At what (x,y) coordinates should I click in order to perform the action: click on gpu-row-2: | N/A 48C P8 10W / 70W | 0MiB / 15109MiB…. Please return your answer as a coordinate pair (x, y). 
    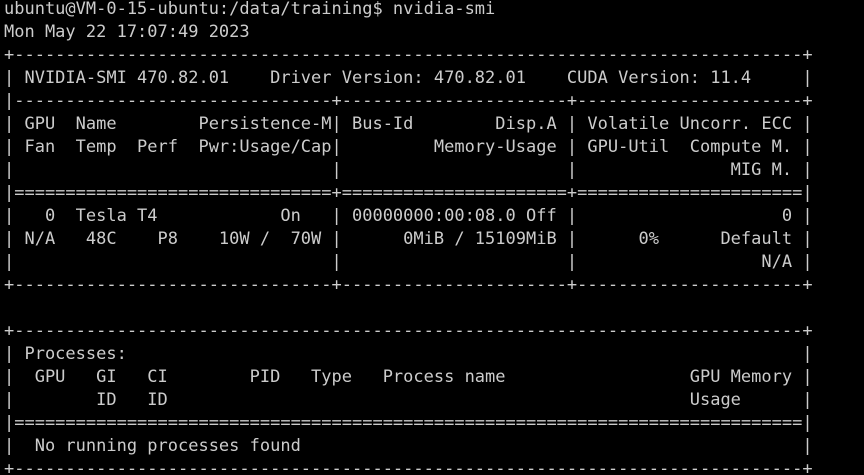
    Looking at the image, I should click on (408, 239).